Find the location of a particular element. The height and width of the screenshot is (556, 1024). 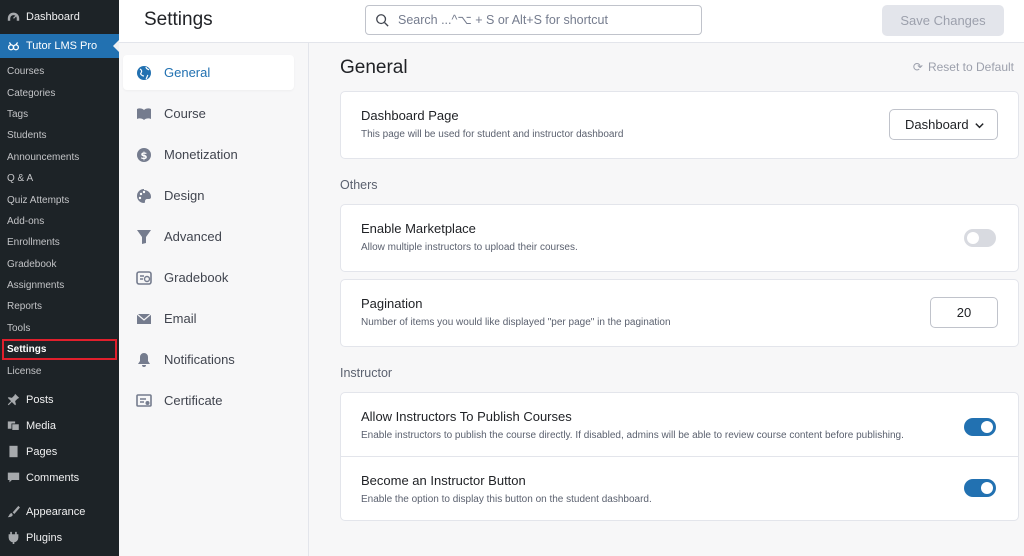

instructor-section-label: Instructor is located at coordinates (366, 373).